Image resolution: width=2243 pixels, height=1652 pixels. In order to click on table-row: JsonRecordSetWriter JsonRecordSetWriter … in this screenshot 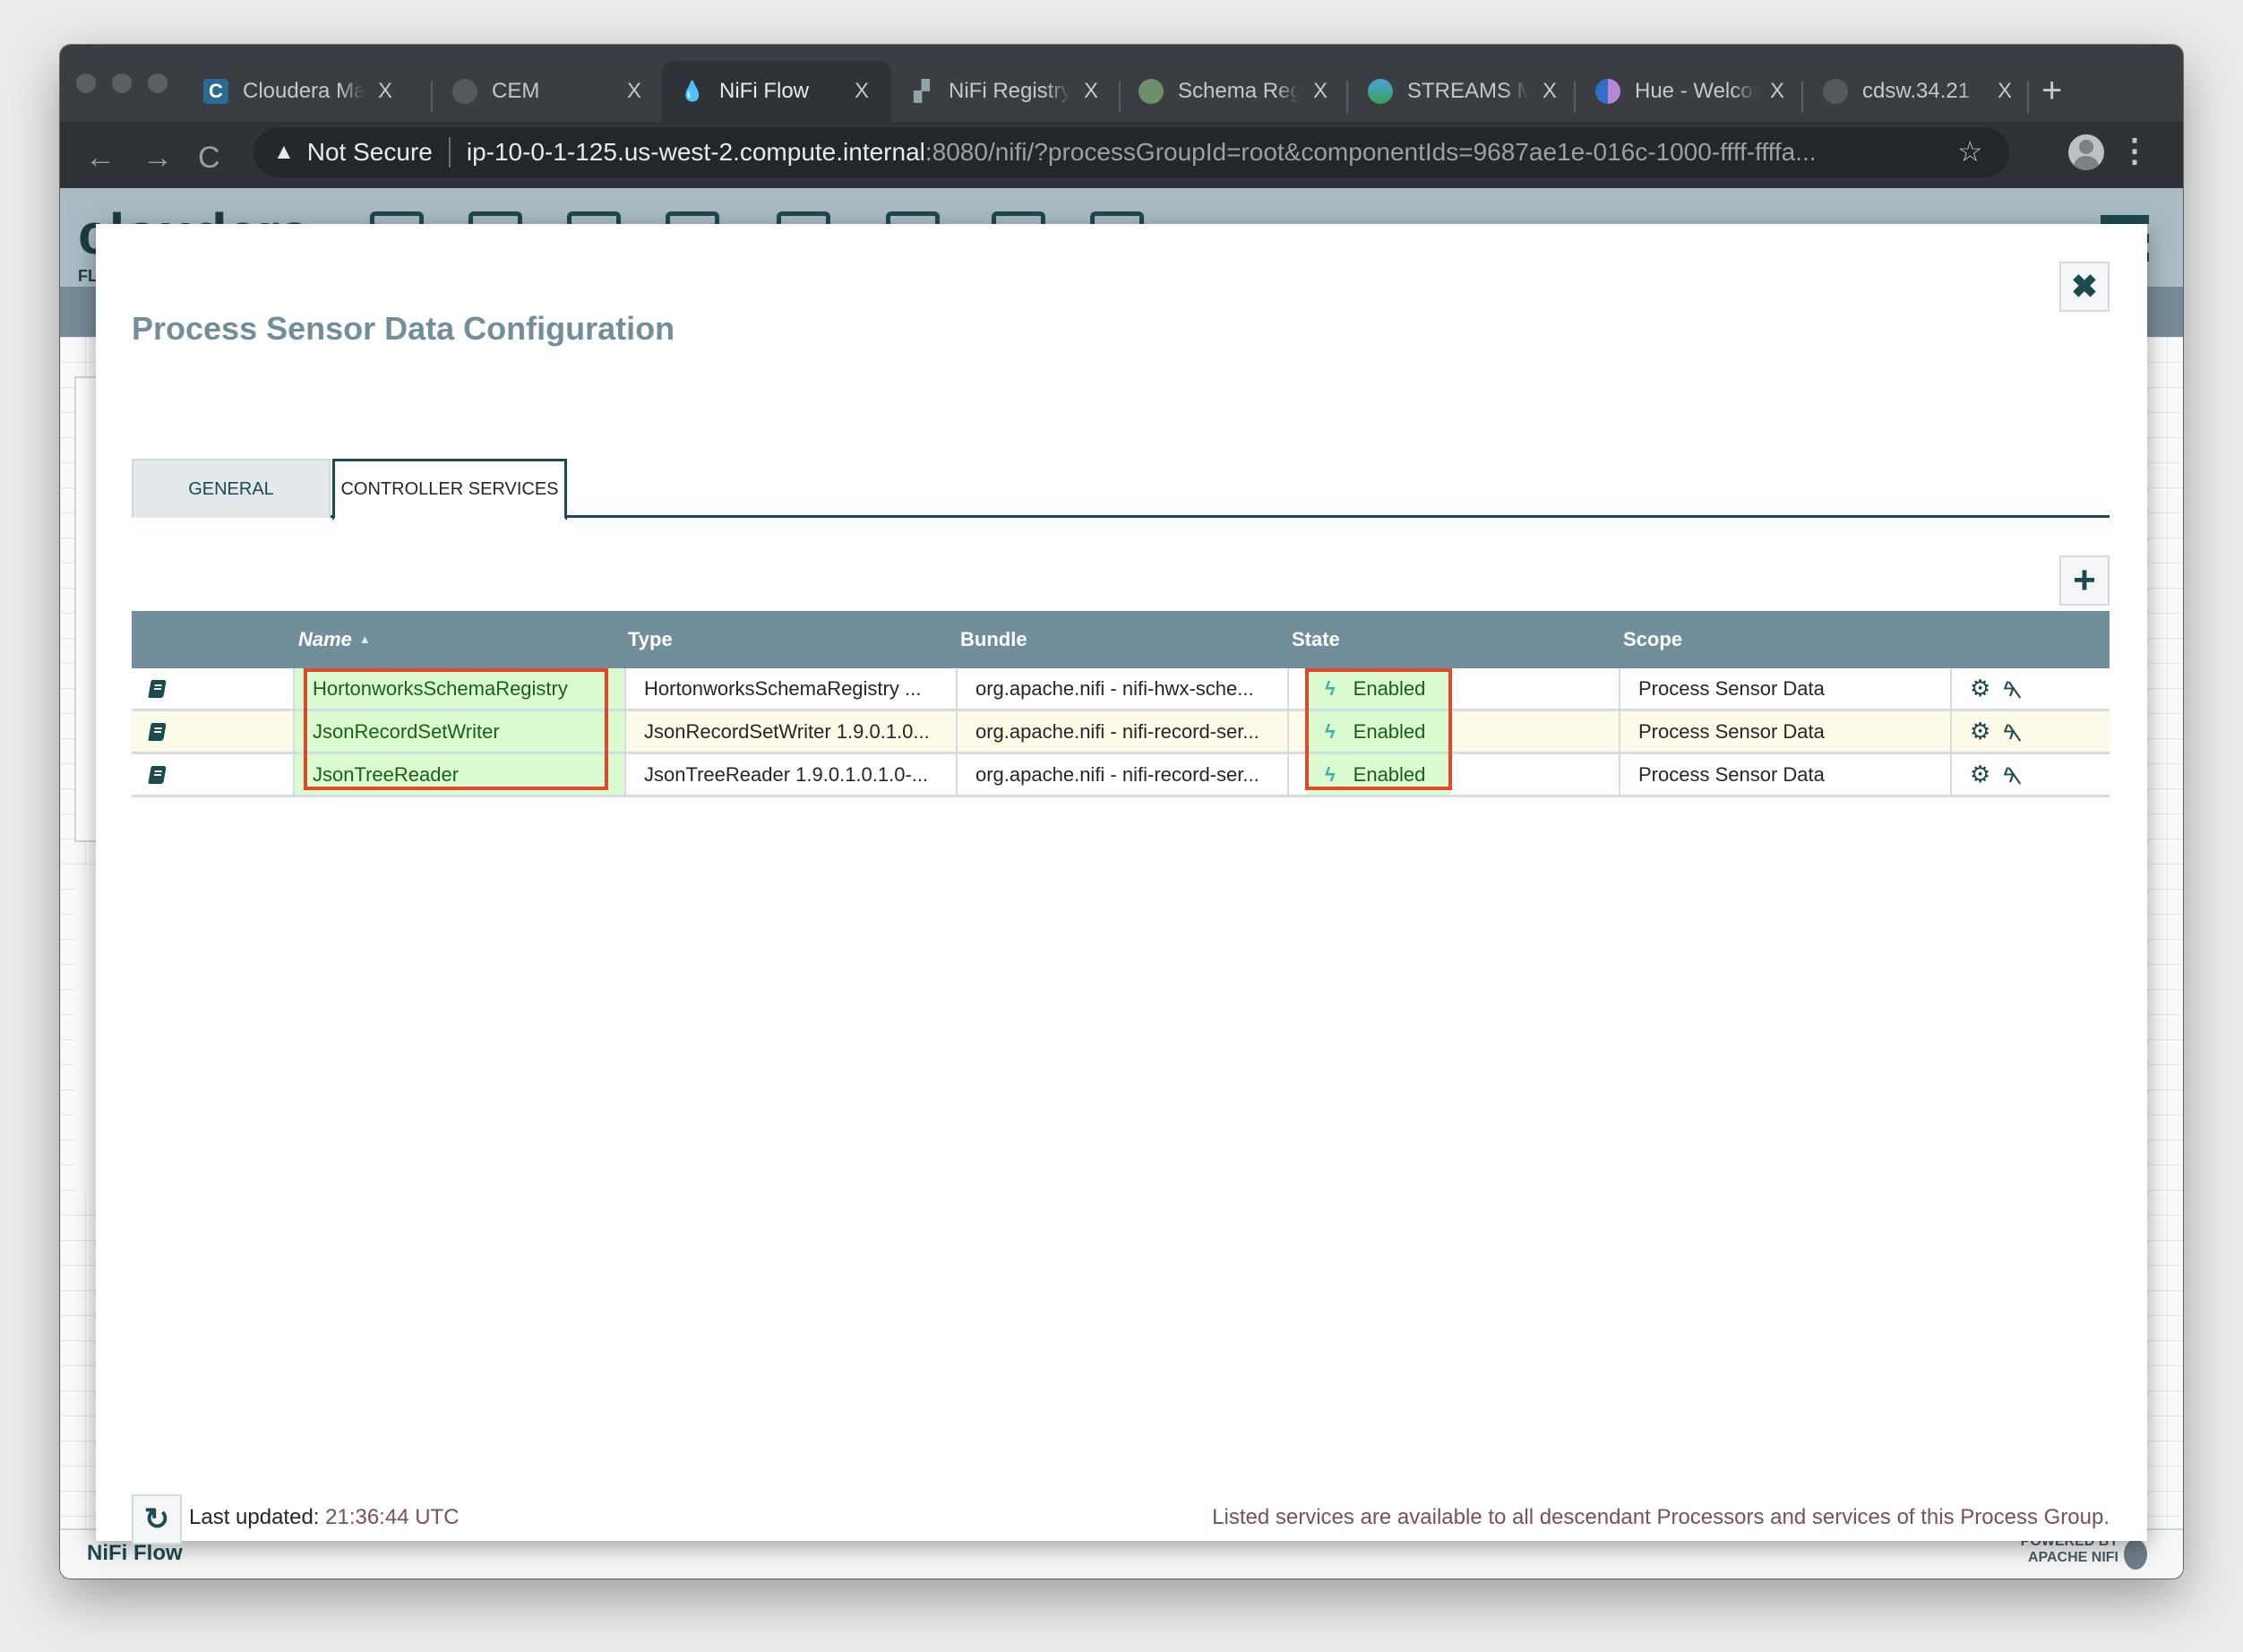, I will do `click(1121, 732)`.